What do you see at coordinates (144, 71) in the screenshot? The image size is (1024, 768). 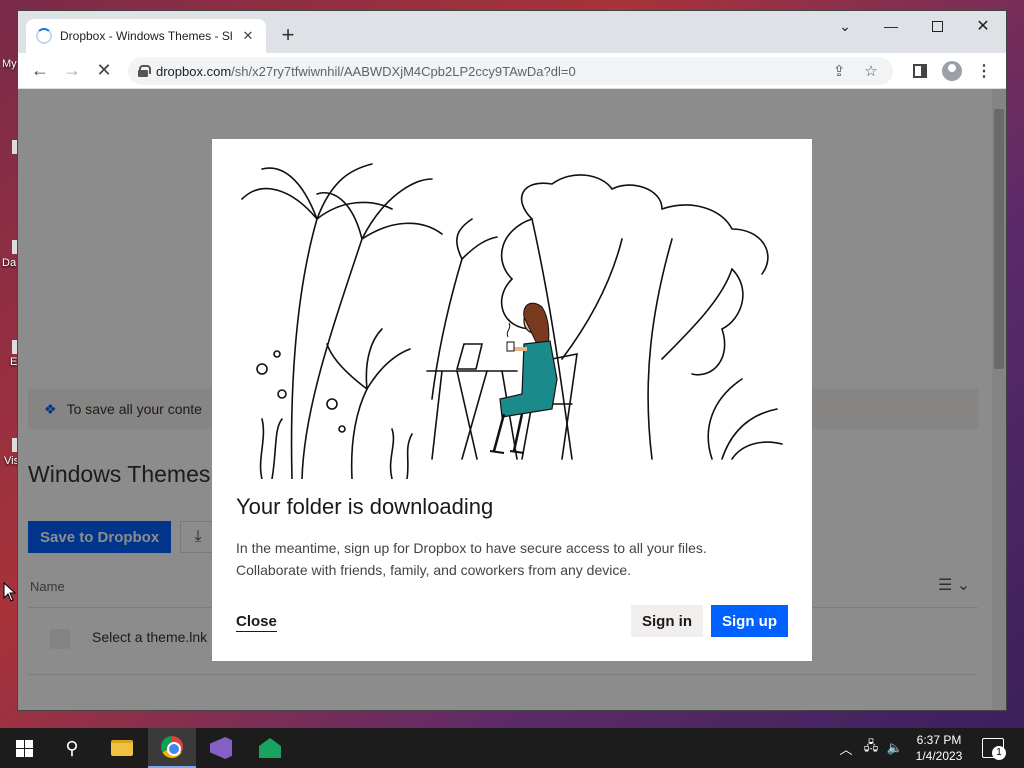 I see `lock-icon` at bounding box center [144, 71].